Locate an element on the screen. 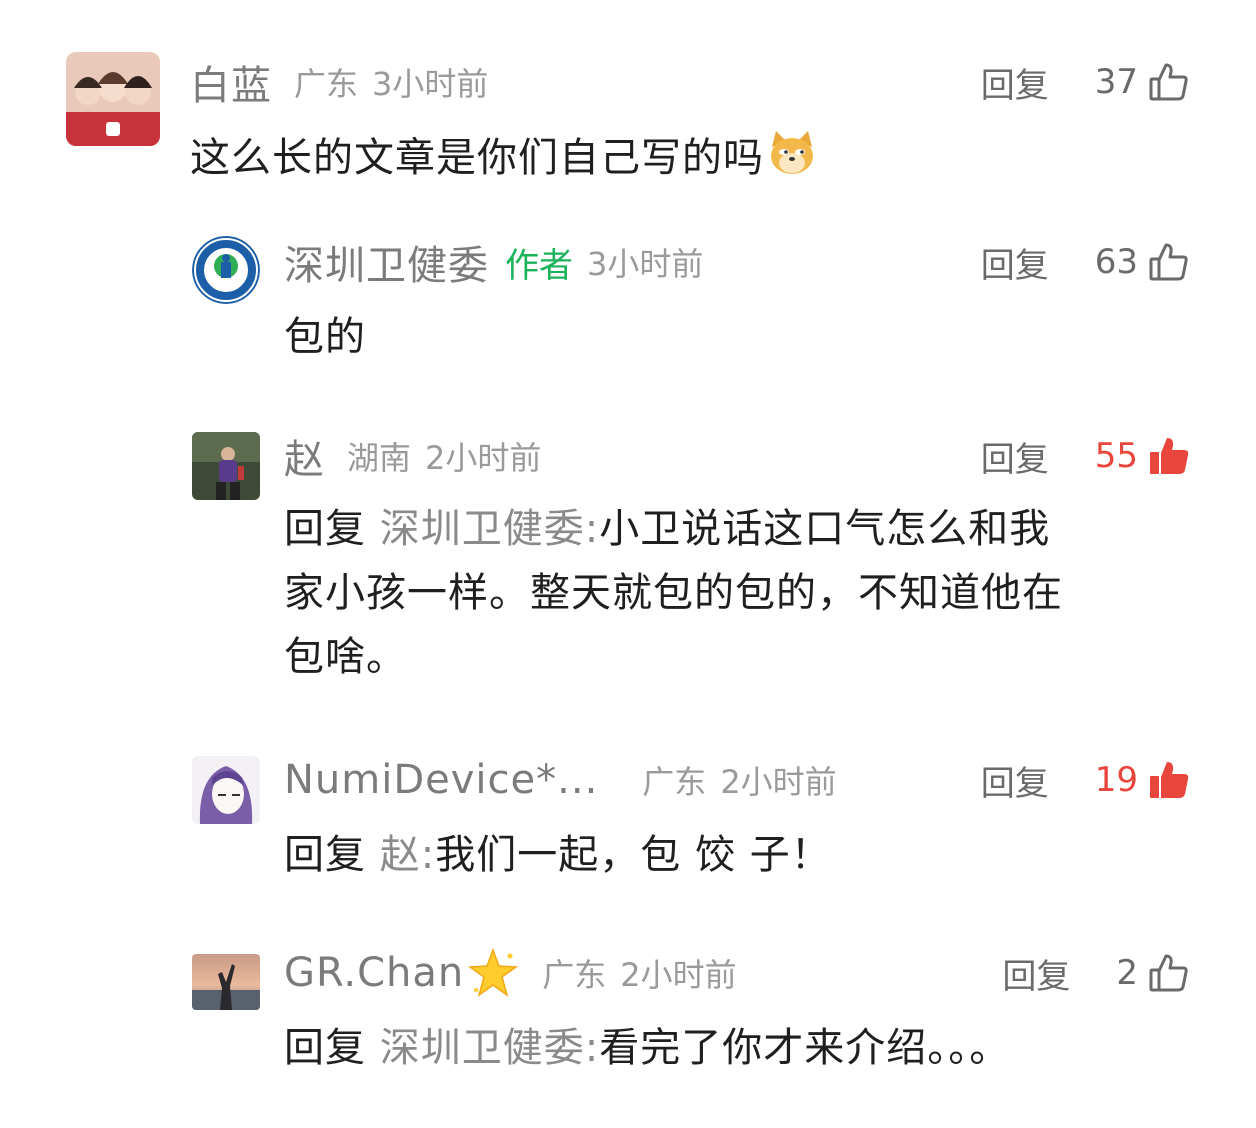  username: 深圳卫健委 is located at coordinates (386, 262).